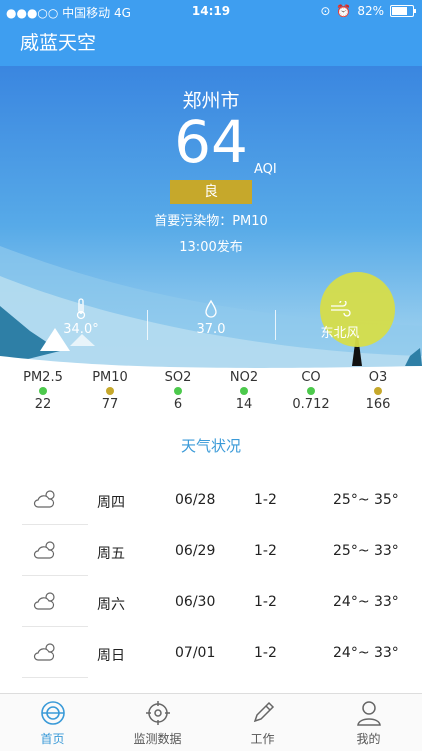 This screenshot has height=751, width=422. I want to click on forecast-day: 周五, so click(111, 554).